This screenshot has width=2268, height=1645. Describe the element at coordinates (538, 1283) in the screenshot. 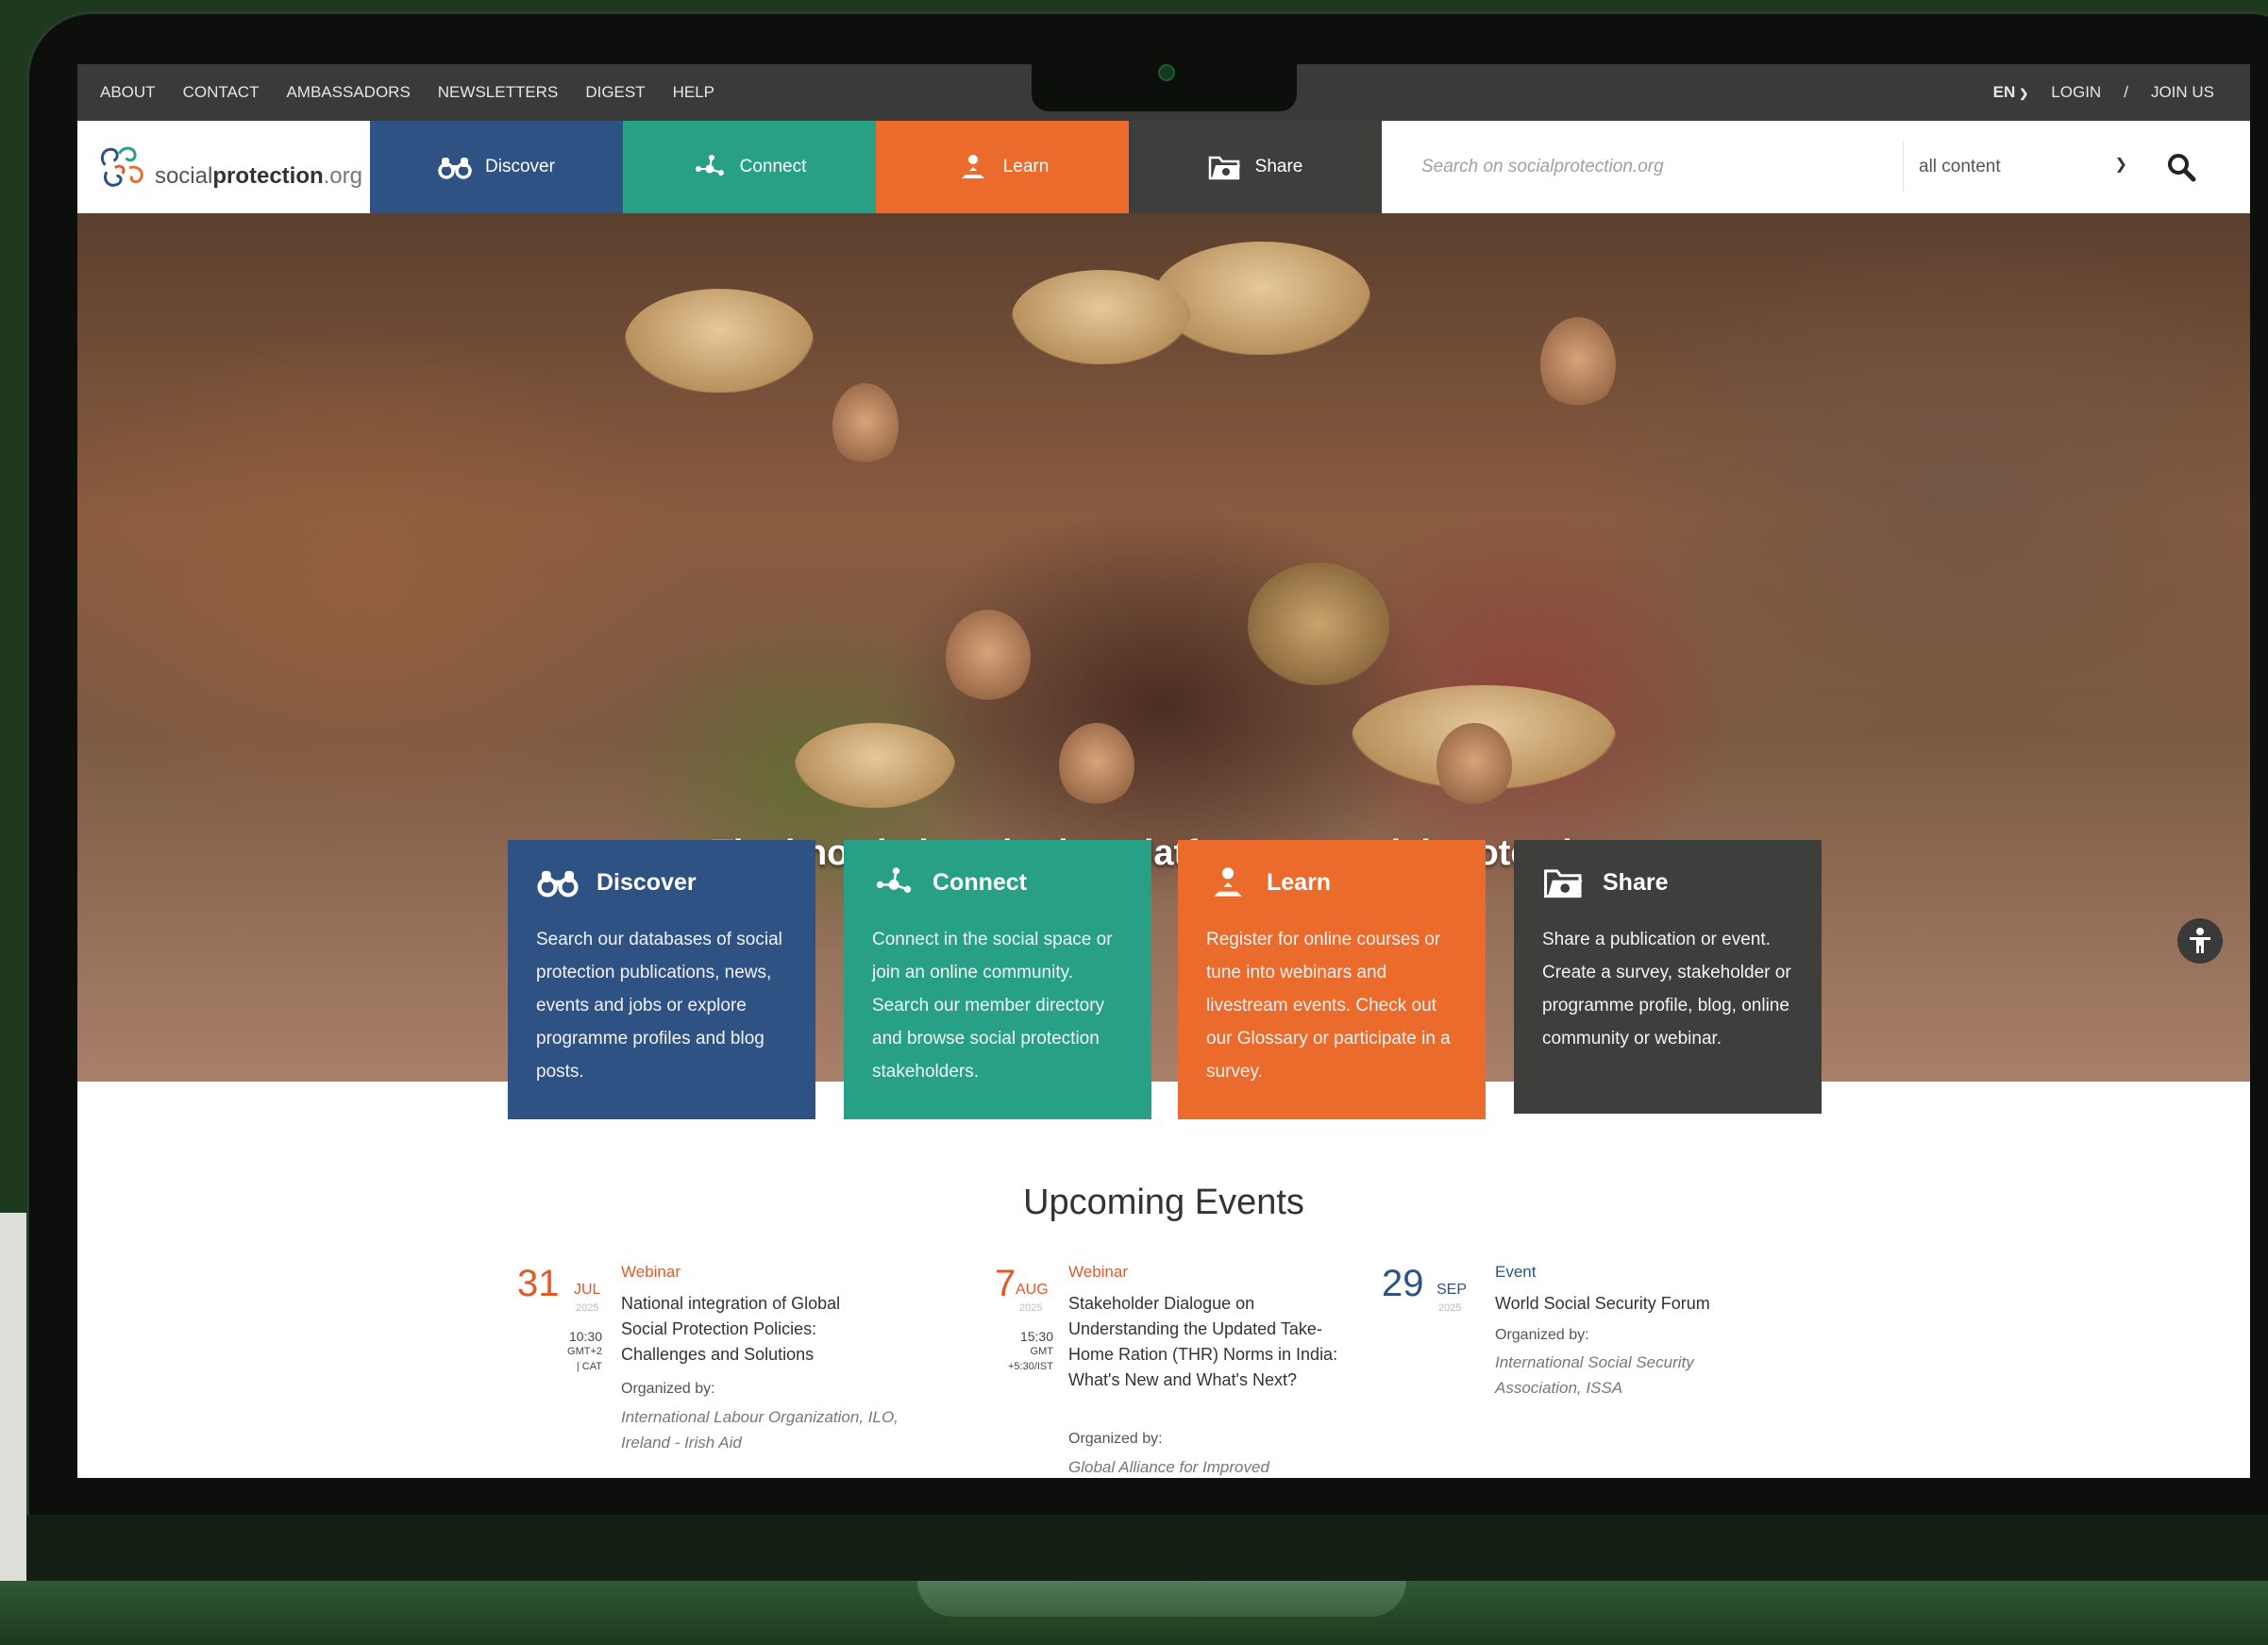

I see `event-day: 31` at that location.